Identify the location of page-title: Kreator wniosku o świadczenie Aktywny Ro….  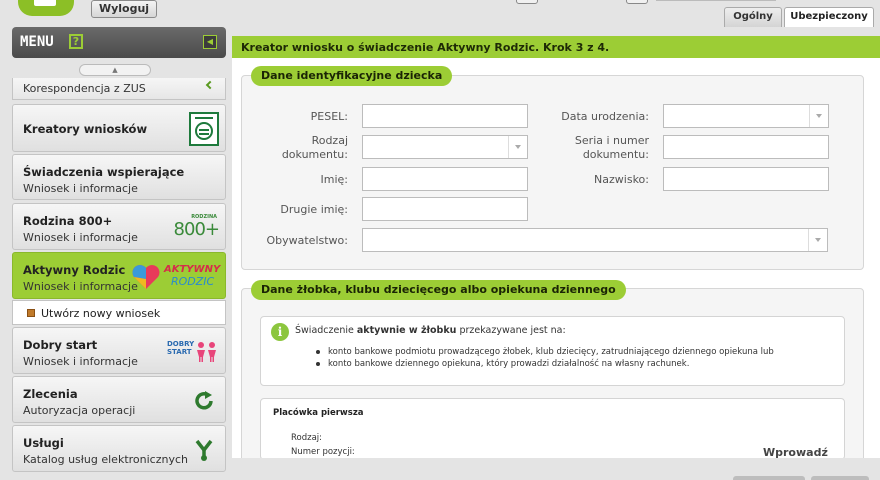
(425, 47).